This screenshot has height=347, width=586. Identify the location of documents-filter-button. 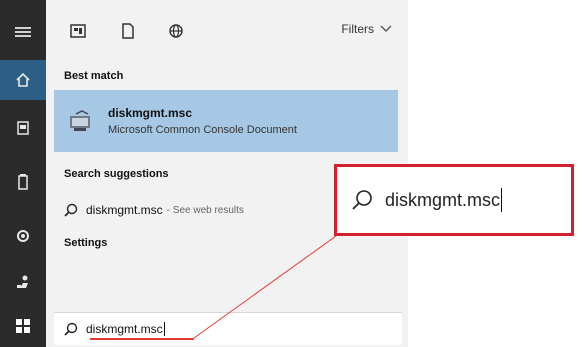
(128, 31).